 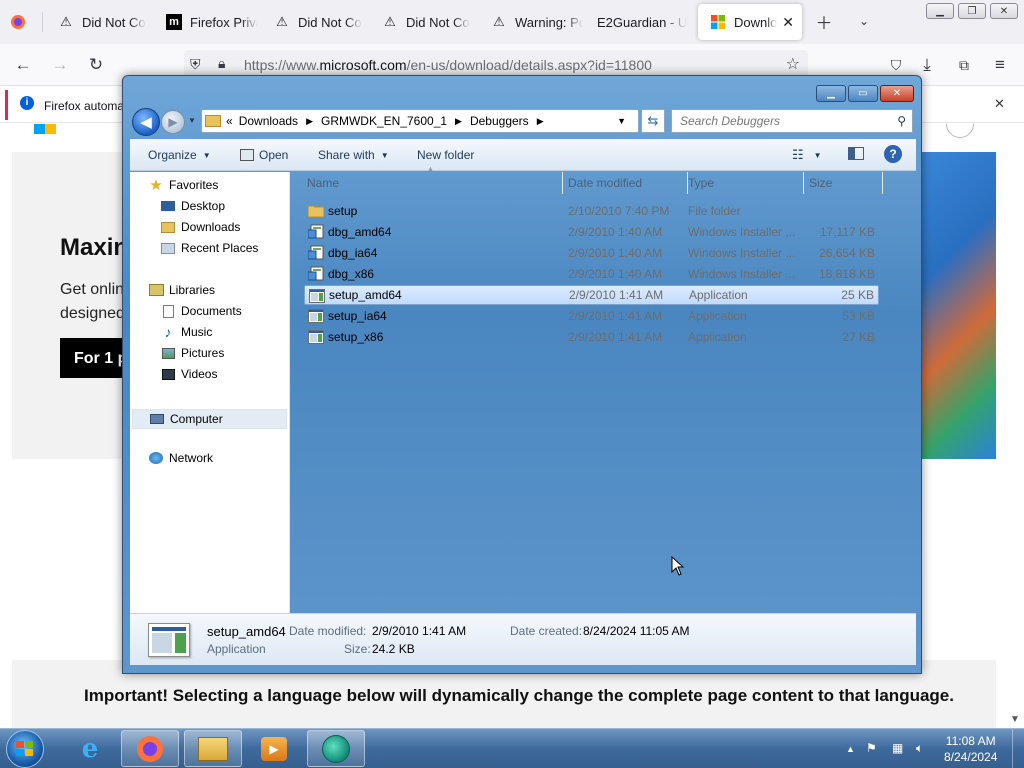 What do you see at coordinates (807, 155) in the screenshot?
I see `change-view-button: ☷ ▼` at bounding box center [807, 155].